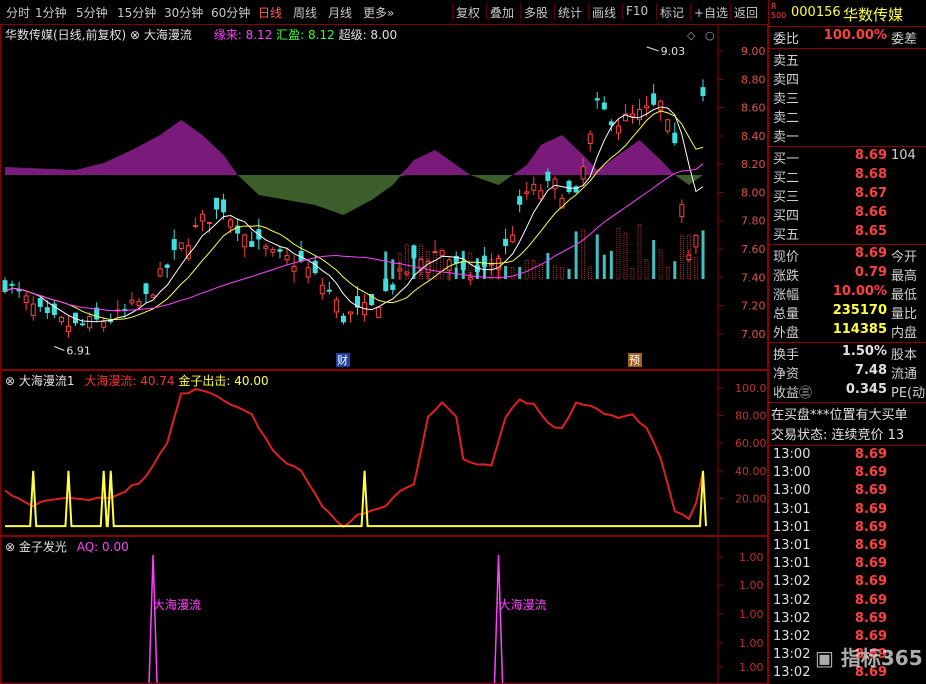  What do you see at coordinates (102, 547) in the screenshot?
I see `ind2-legend-item-0: AQ: 0.00` at bounding box center [102, 547].